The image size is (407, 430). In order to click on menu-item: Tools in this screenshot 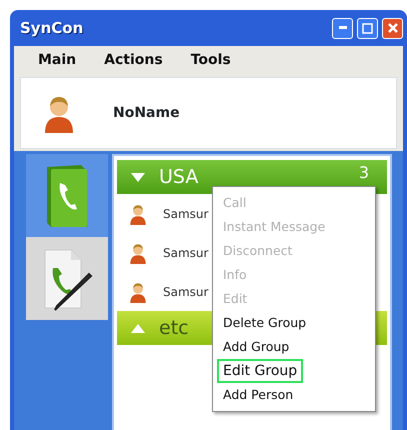, I will do `click(210, 60)`.